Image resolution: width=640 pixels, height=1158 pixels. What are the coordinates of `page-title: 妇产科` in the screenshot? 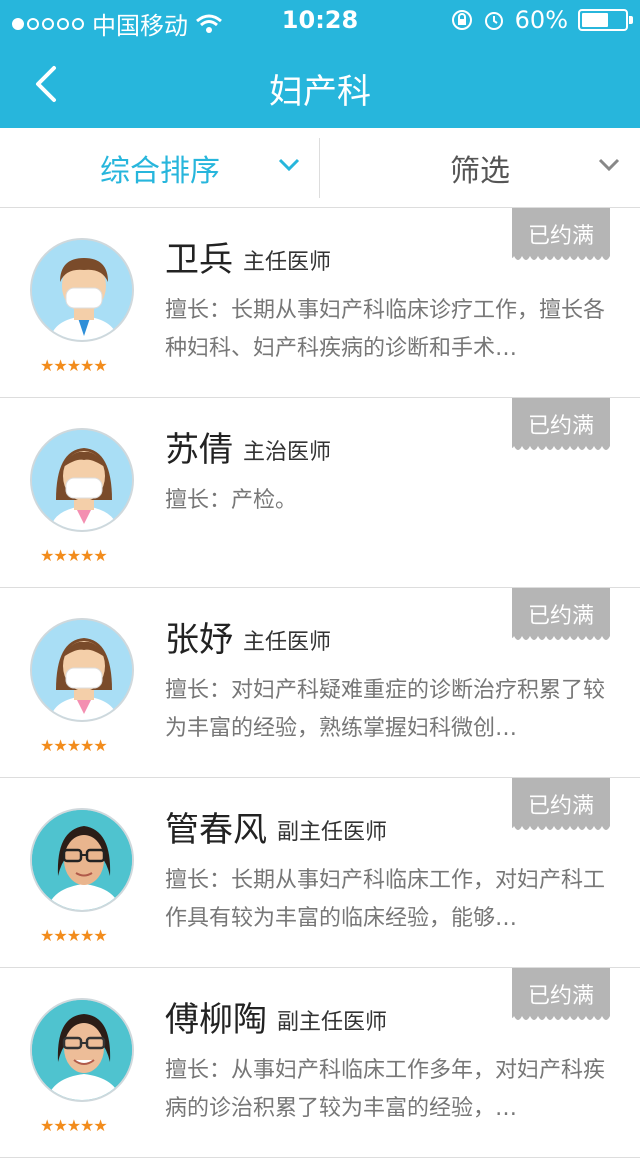 It's located at (320, 92).